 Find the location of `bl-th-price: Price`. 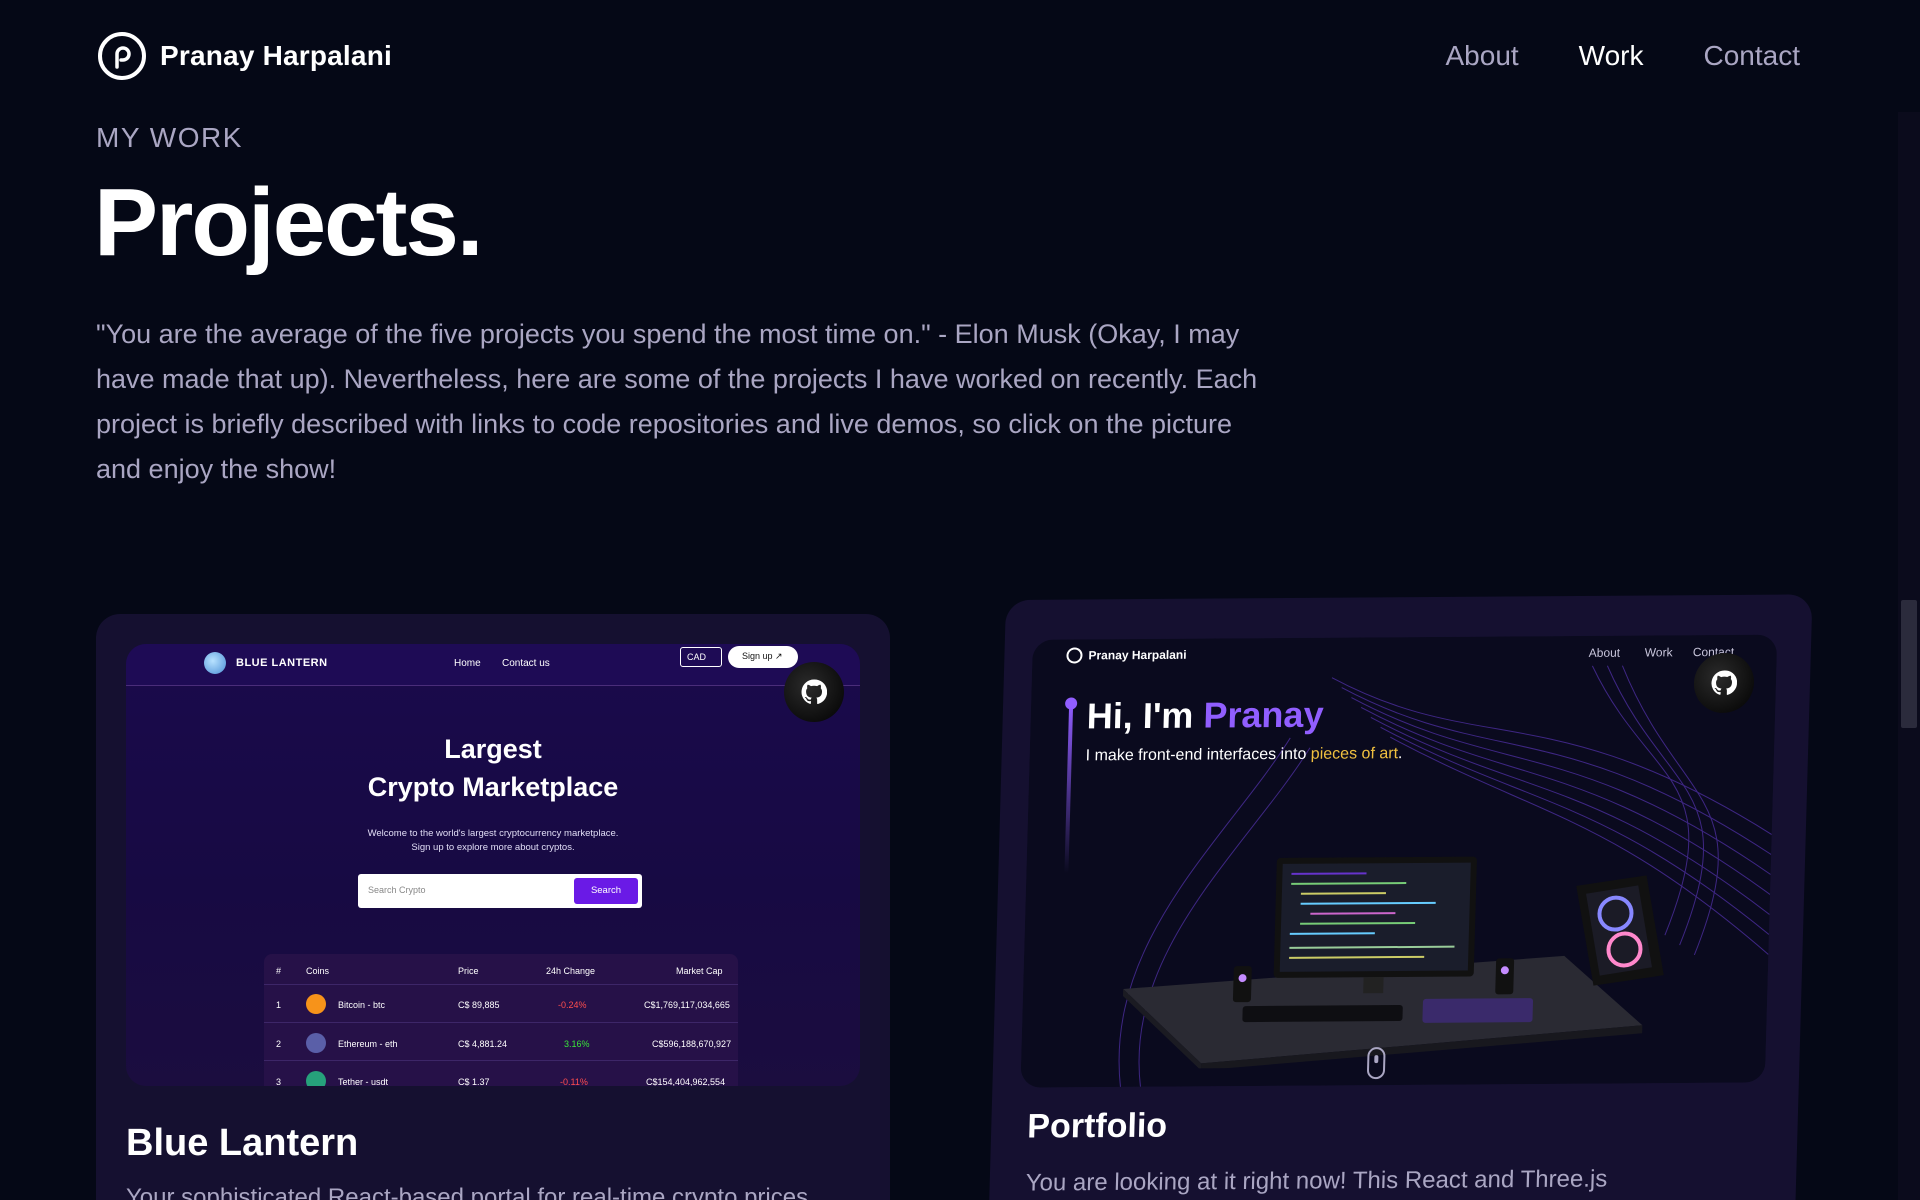

bl-th-price: Price is located at coordinates (468, 971).